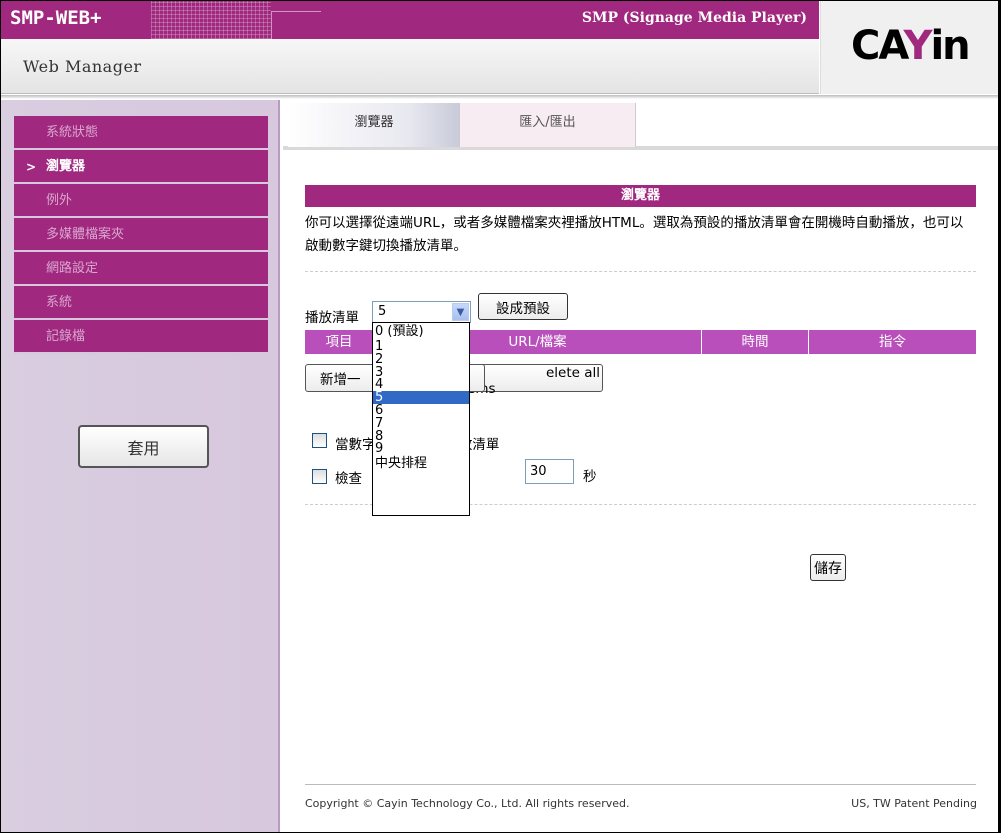 Image resolution: width=1001 pixels, height=833 pixels. Describe the element at coordinates (892, 342) in the screenshot. I see `column-header-command: 指令` at that location.